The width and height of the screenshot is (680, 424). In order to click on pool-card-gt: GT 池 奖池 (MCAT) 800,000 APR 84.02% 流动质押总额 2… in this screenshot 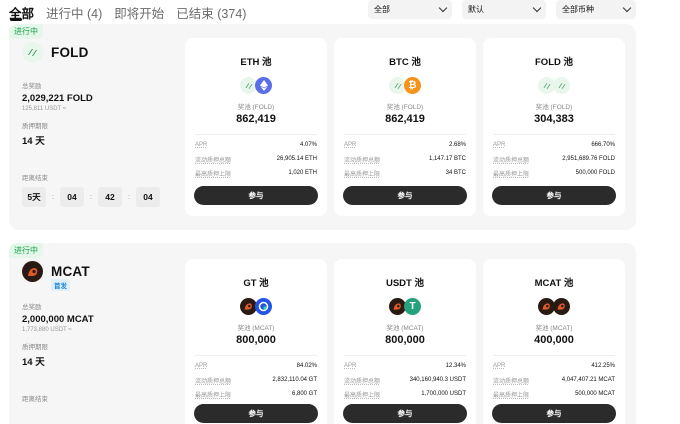, I will do `click(256, 341)`.